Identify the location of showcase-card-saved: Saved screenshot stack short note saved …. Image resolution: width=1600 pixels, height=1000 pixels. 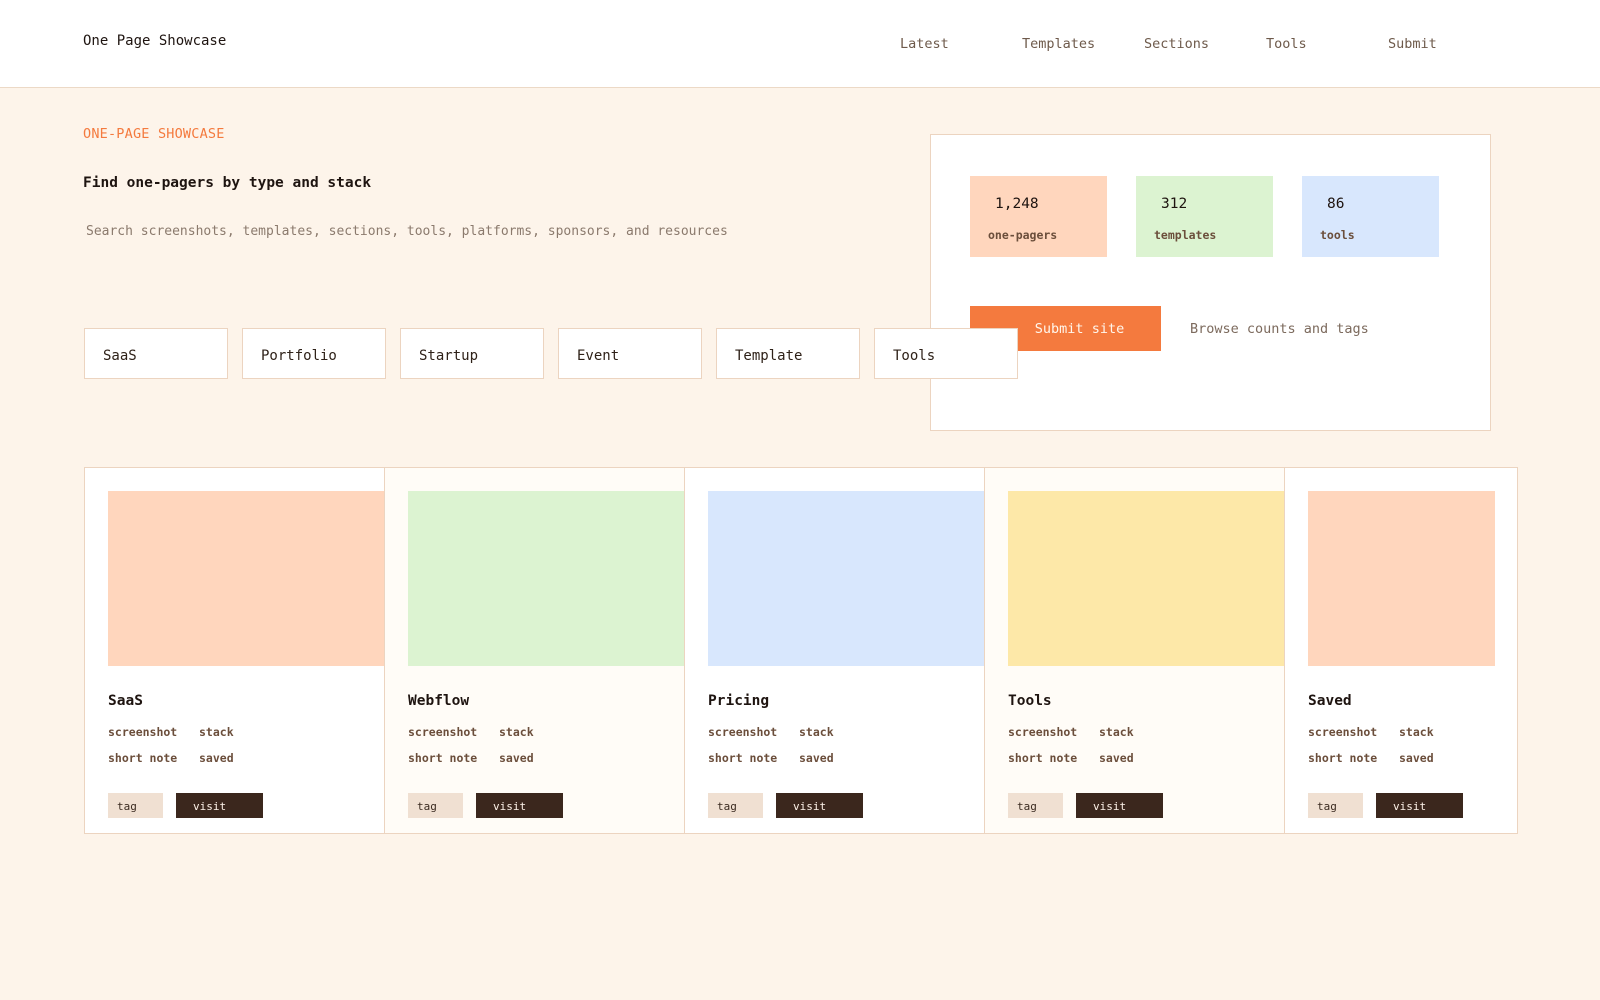
(1401, 650).